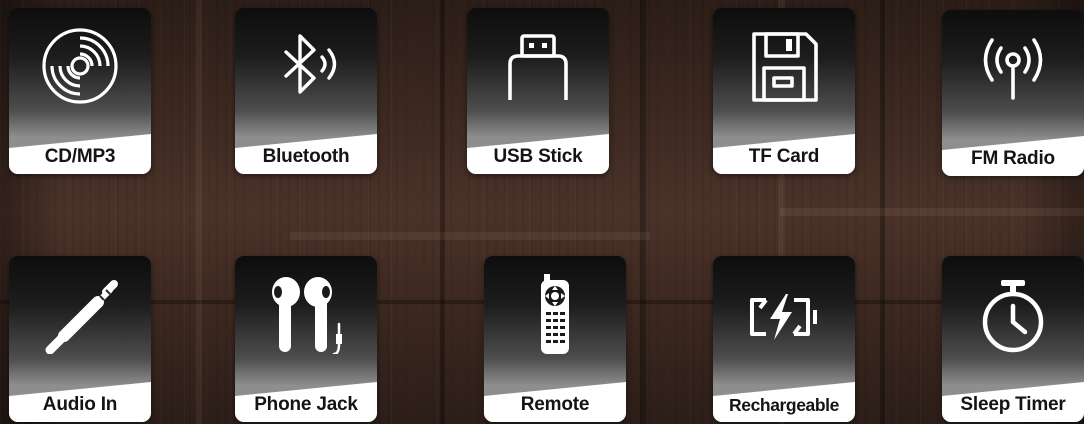 The height and width of the screenshot is (424, 1084). What do you see at coordinates (784, 405) in the screenshot?
I see `feature-label: Rechargeable` at bounding box center [784, 405].